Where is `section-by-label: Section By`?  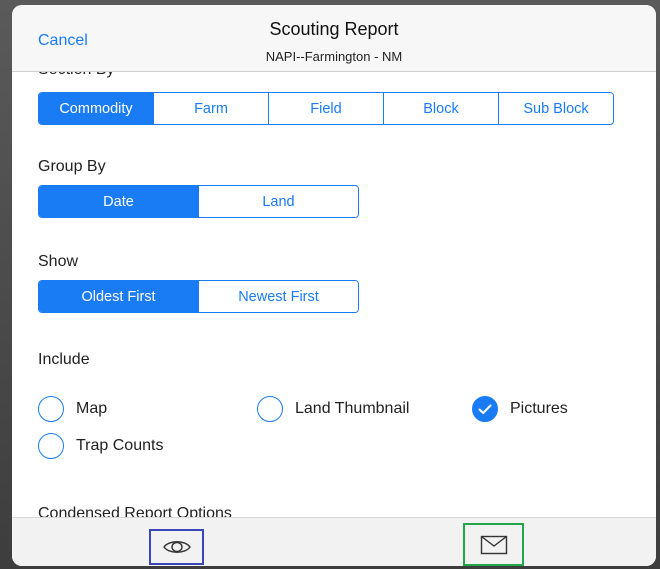
section-by-label: Section By is located at coordinates (76, 75).